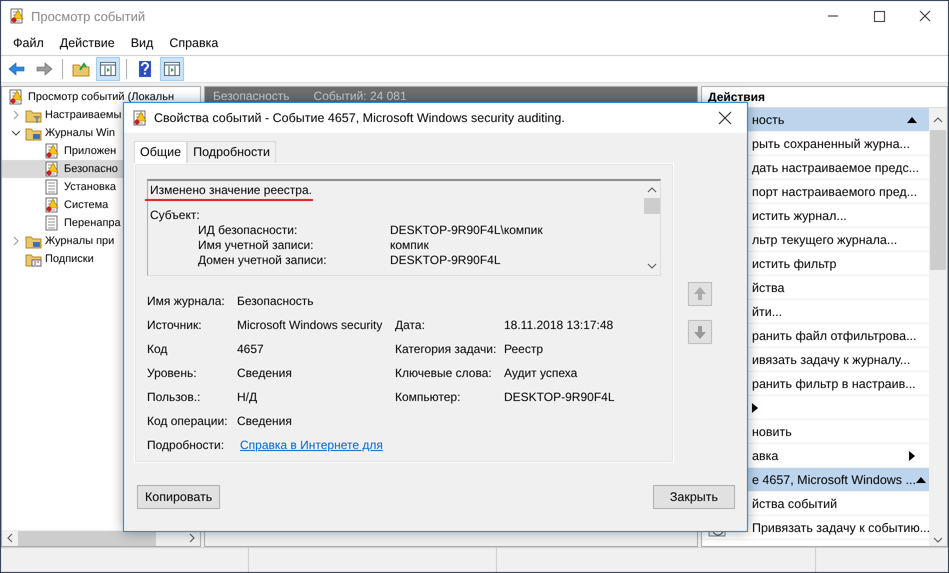 The width and height of the screenshot is (949, 573). Describe the element at coordinates (101, 133) in the screenshot. I see `tree-item: Журналы Win` at that location.